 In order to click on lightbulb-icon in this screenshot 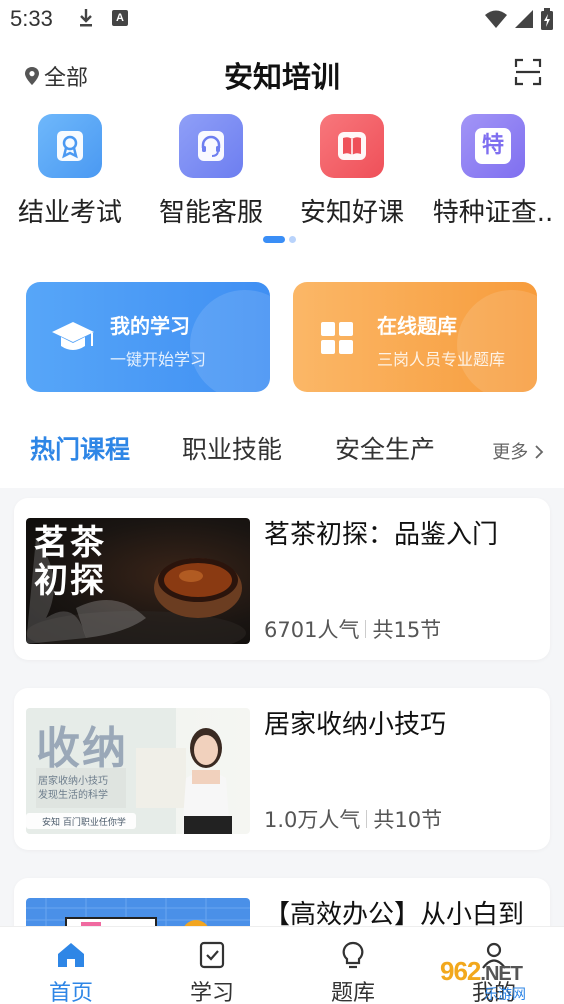, I will do `click(353, 955)`.